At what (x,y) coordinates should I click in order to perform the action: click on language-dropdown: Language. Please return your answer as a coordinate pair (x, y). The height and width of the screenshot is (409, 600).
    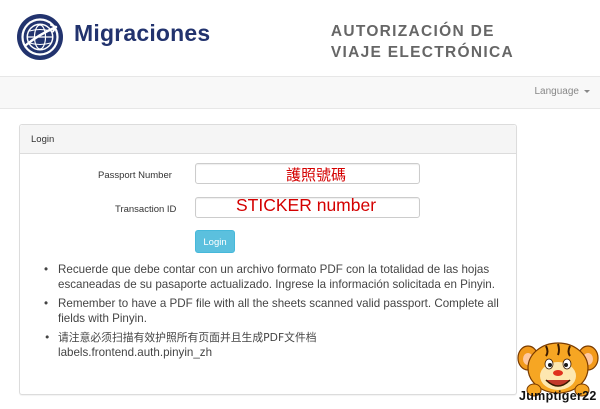
    Looking at the image, I should click on (562, 91).